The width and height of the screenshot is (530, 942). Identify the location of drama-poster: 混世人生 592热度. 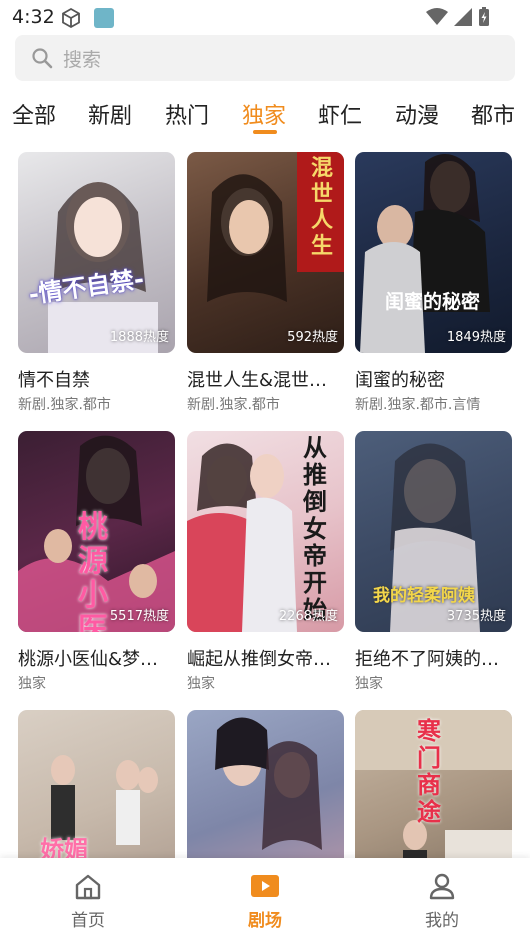
(265, 252).